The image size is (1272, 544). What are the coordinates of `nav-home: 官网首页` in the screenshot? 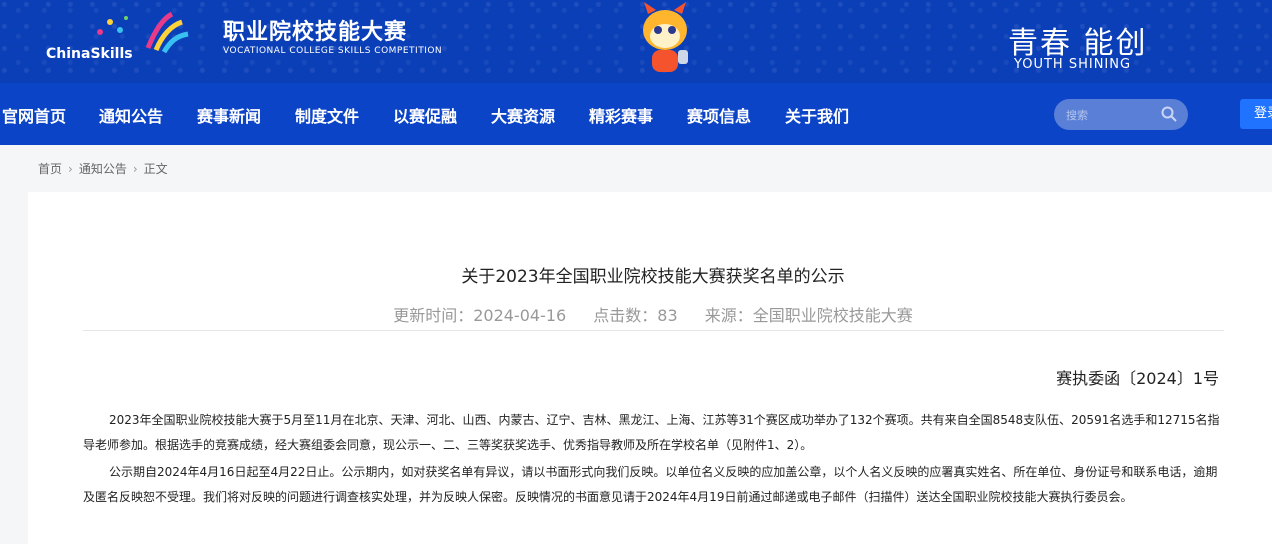 It's located at (34, 115).